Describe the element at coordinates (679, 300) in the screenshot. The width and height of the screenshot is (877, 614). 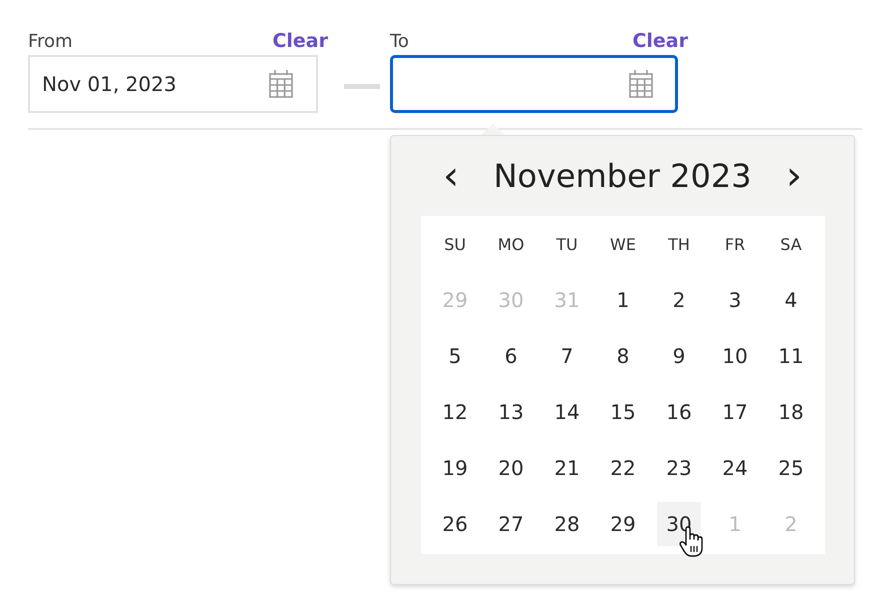
I see `day-cell: 2` at that location.